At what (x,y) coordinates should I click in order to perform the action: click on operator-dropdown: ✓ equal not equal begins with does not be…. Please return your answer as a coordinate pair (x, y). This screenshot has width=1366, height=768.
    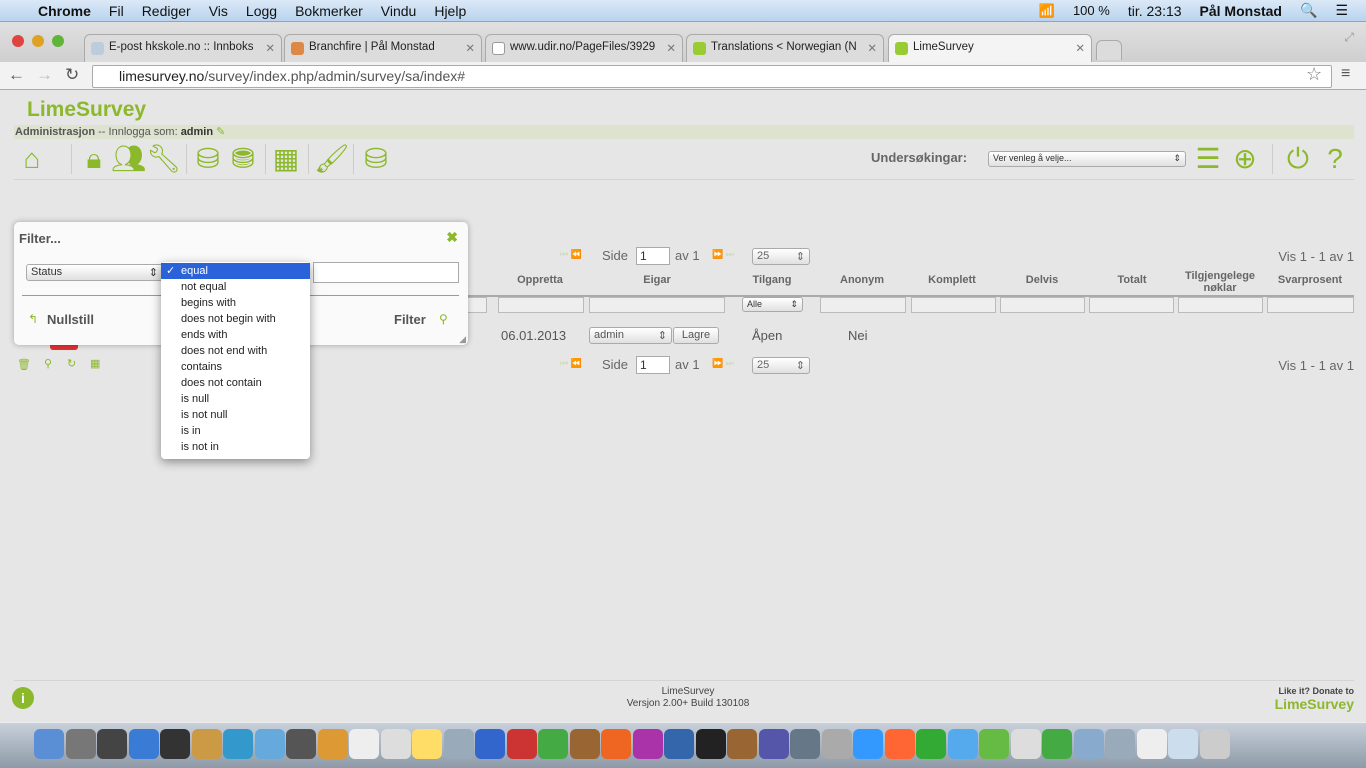
    Looking at the image, I should click on (235, 360).